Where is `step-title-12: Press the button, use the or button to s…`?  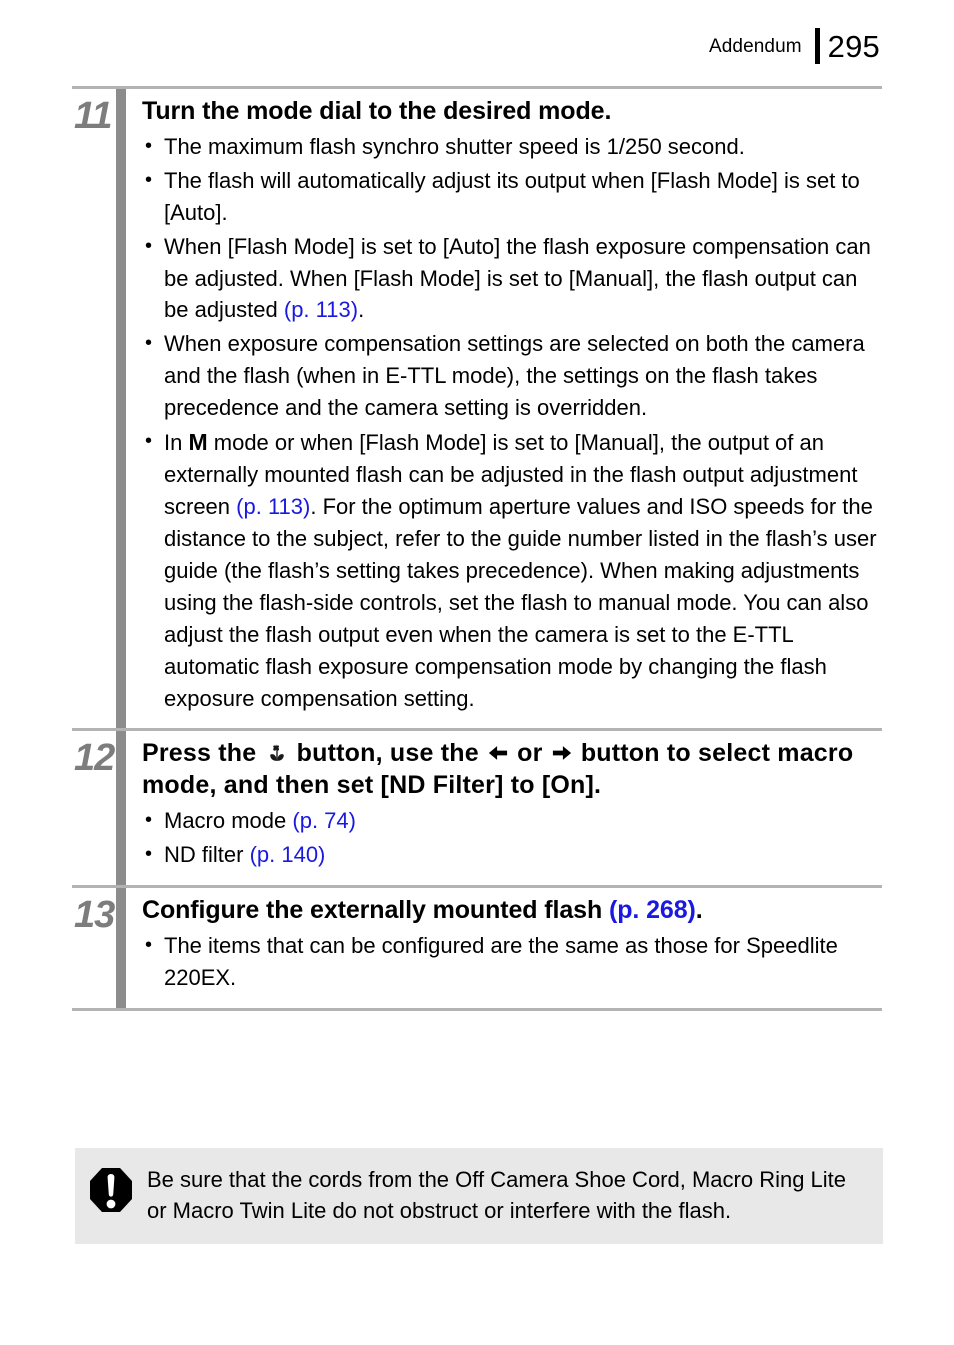
step-title-12: Press the button, use the or button to s… is located at coordinates (512, 769).